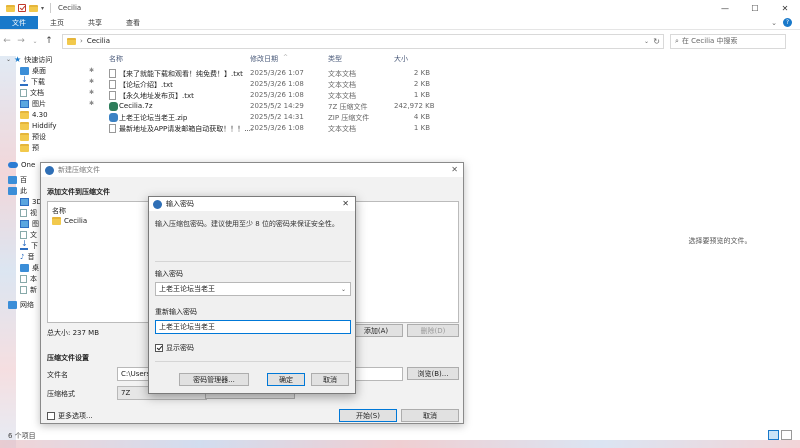 This screenshot has height=448, width=800. What do you see at coordinates (363, 41) in the screenshot?
I see `address-bar: › Cecilia ⌄ ↻` at bounding box center [363, 41].